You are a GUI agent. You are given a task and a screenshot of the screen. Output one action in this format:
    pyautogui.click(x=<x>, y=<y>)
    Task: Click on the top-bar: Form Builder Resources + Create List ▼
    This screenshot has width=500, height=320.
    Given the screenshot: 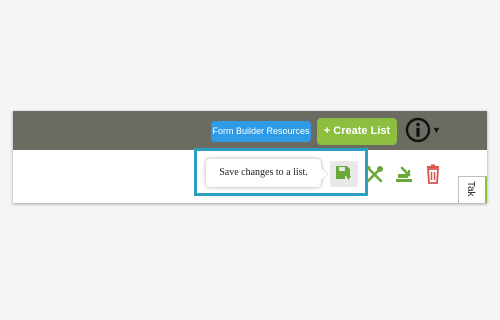 What is the action you would take?
    pyautogui.click(x=250, y=130)
    